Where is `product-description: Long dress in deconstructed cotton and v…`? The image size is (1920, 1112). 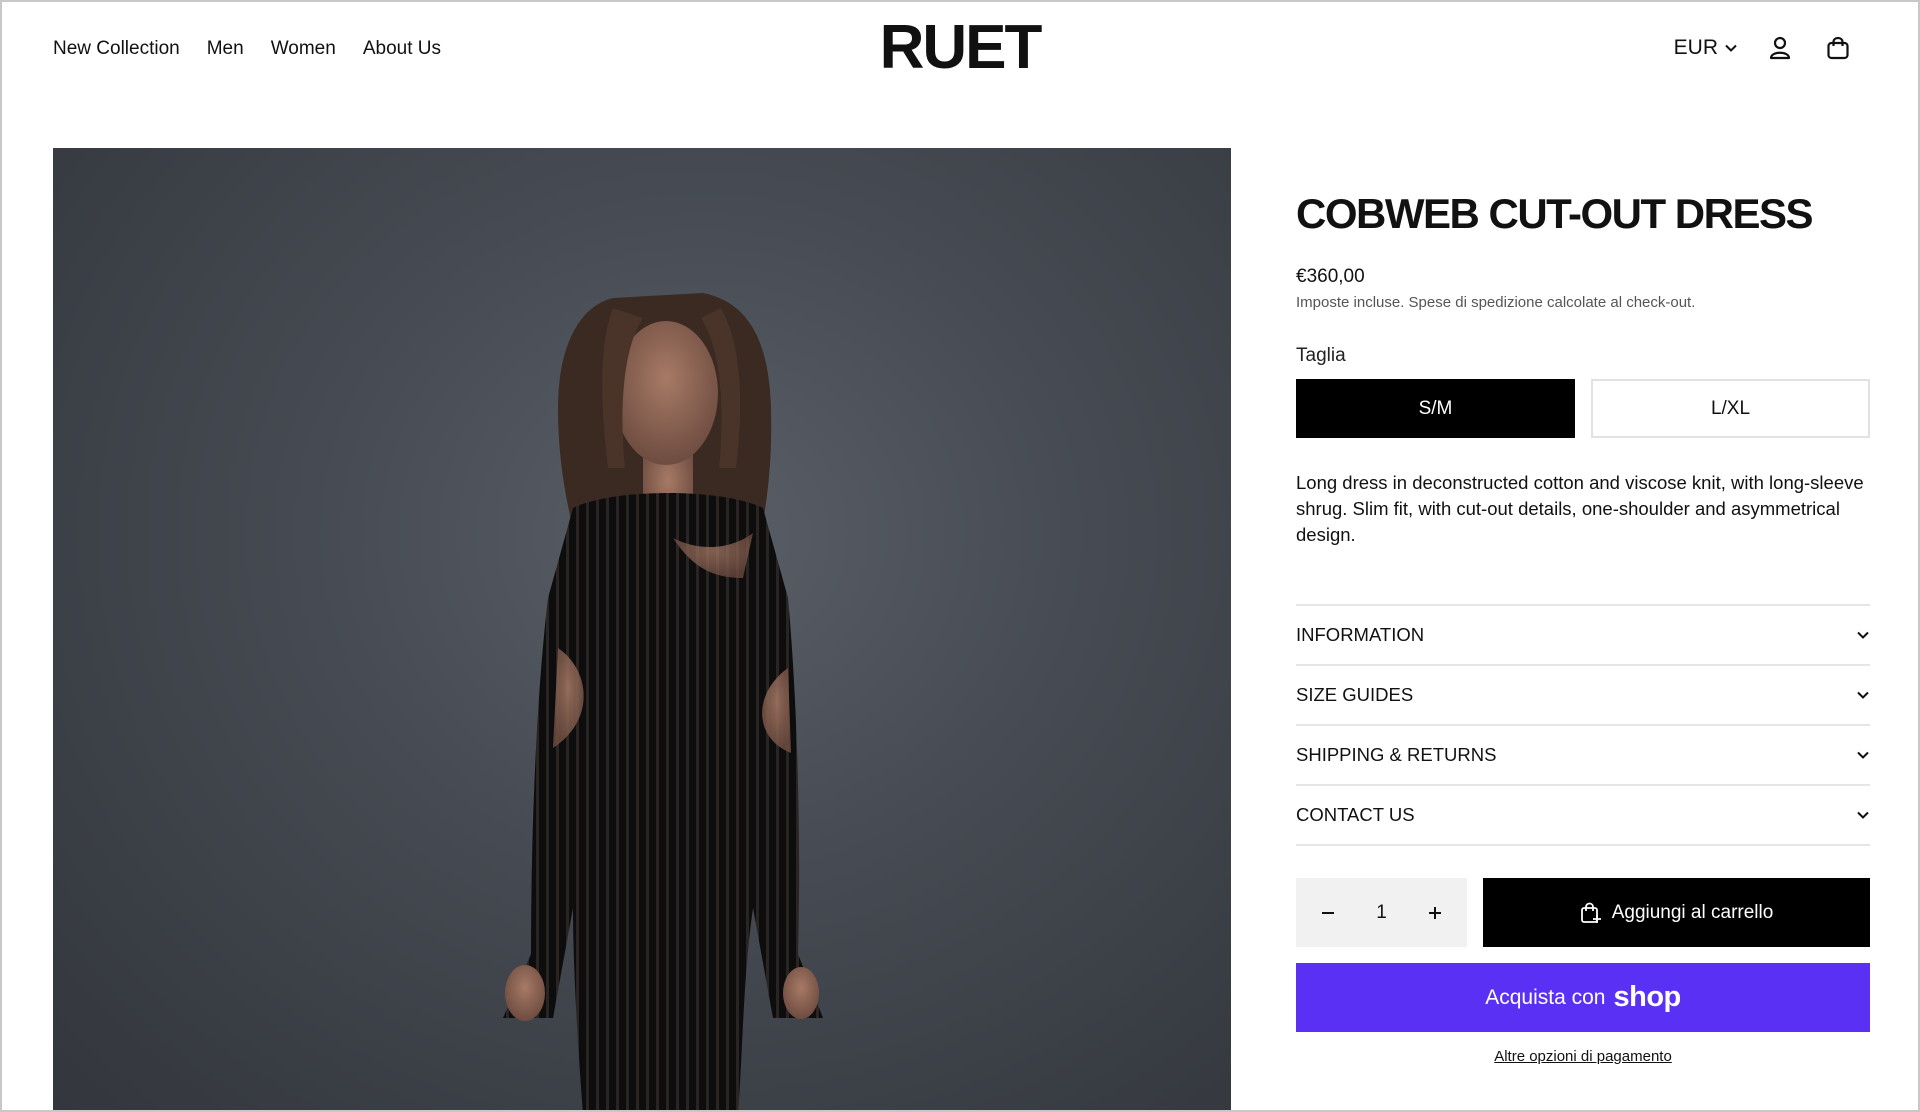 product-description: Long dress in deconstructed cotton and v… is located at coordinates (1580, 508).